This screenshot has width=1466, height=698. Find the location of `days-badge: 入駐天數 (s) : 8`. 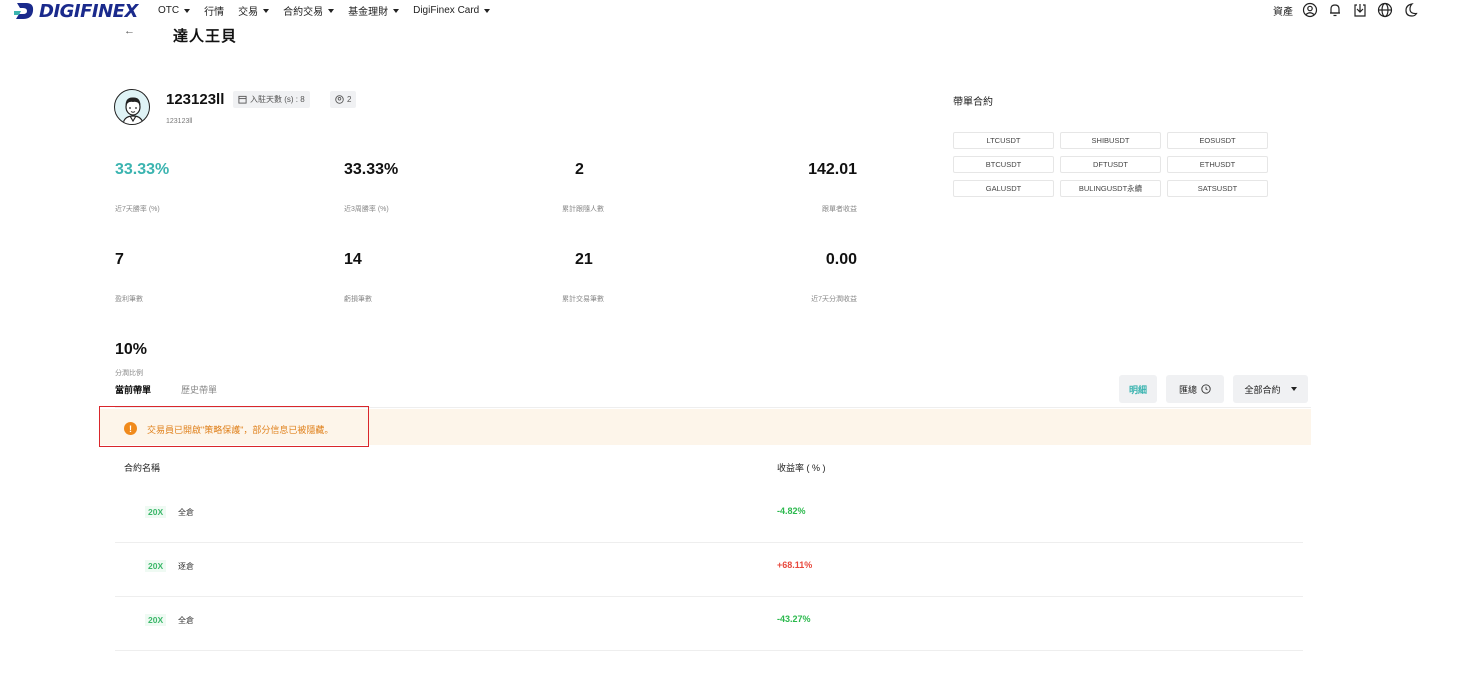

days-badge: 入駐天數 (s) : 8 is located at coordinates (271, 99).